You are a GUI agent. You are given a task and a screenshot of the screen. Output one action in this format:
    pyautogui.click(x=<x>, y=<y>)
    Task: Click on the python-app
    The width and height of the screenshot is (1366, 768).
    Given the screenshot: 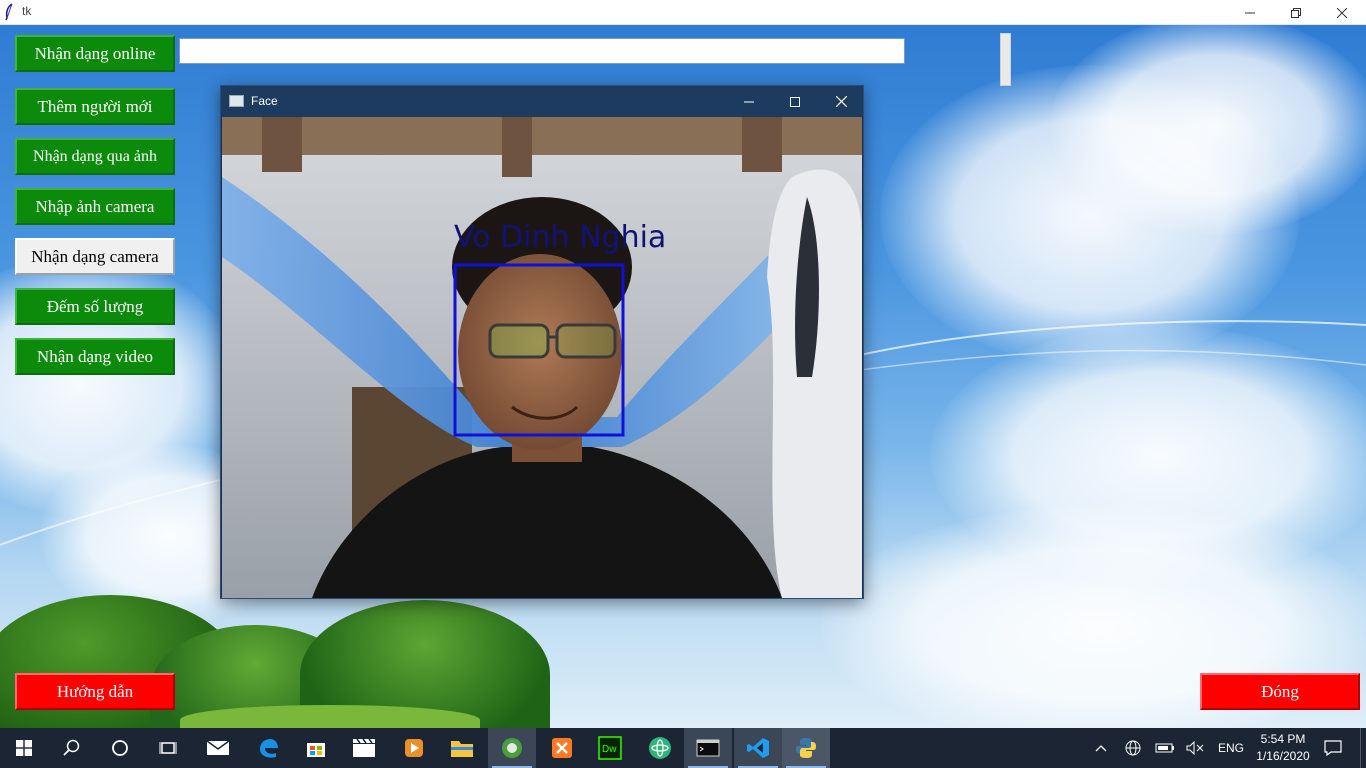 What is the action you would take?
    pyautogui.click(x=806, y=748)
    